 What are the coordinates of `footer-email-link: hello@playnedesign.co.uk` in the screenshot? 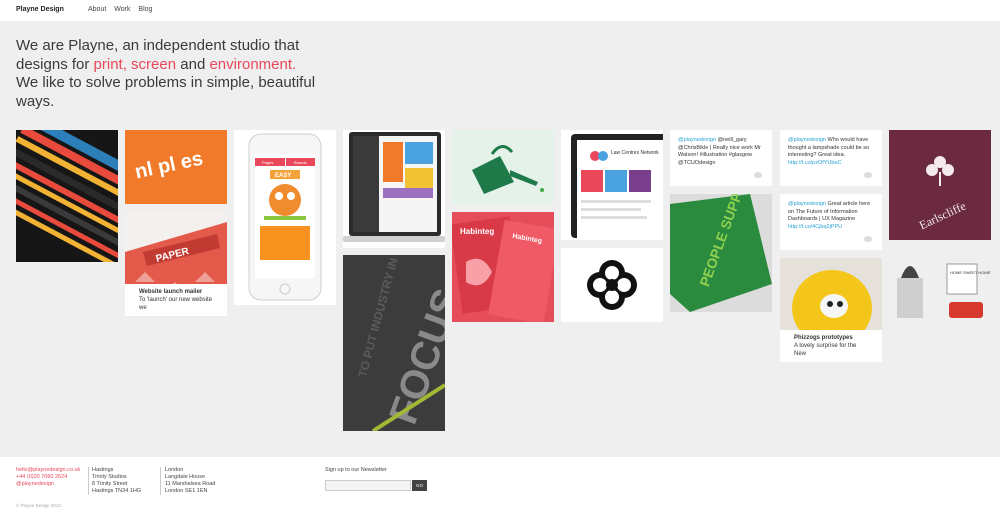 It's located at (48, 470).